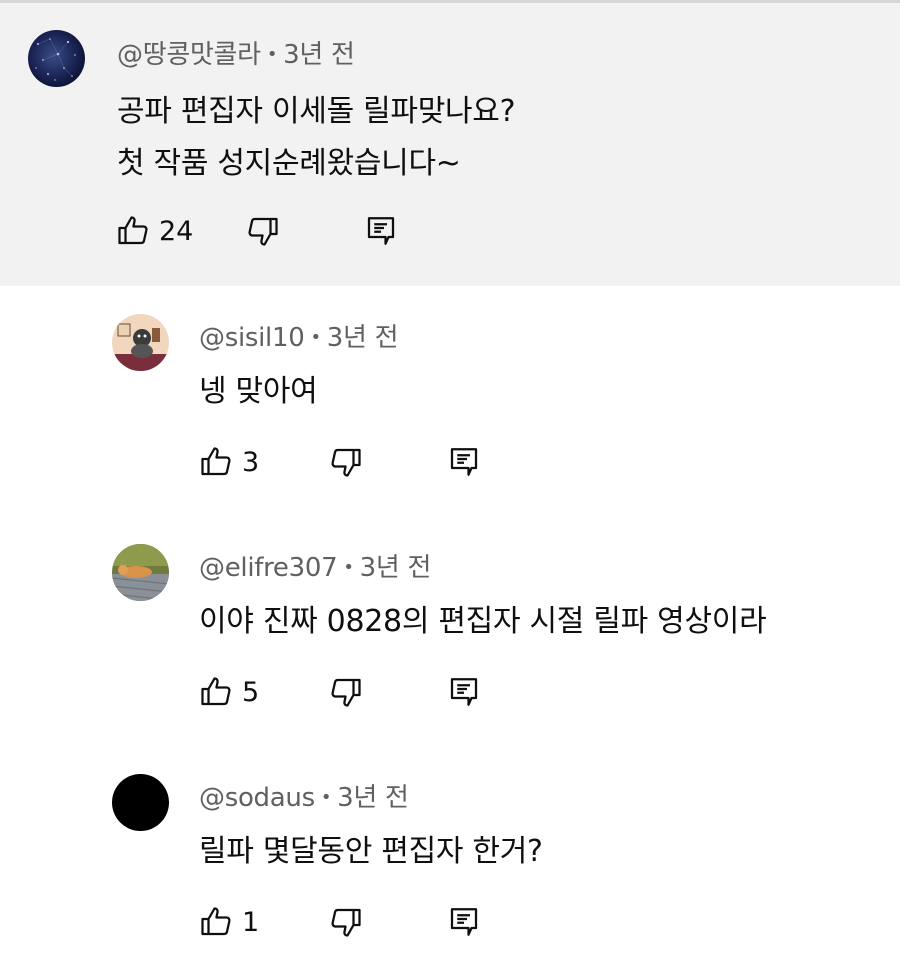 The height and width of the screenshot is (970, 900). What do you see at coordinates (257, 798) in the screenshot?
I see `author-name: @sodaus` at bounding box center [257, 798].